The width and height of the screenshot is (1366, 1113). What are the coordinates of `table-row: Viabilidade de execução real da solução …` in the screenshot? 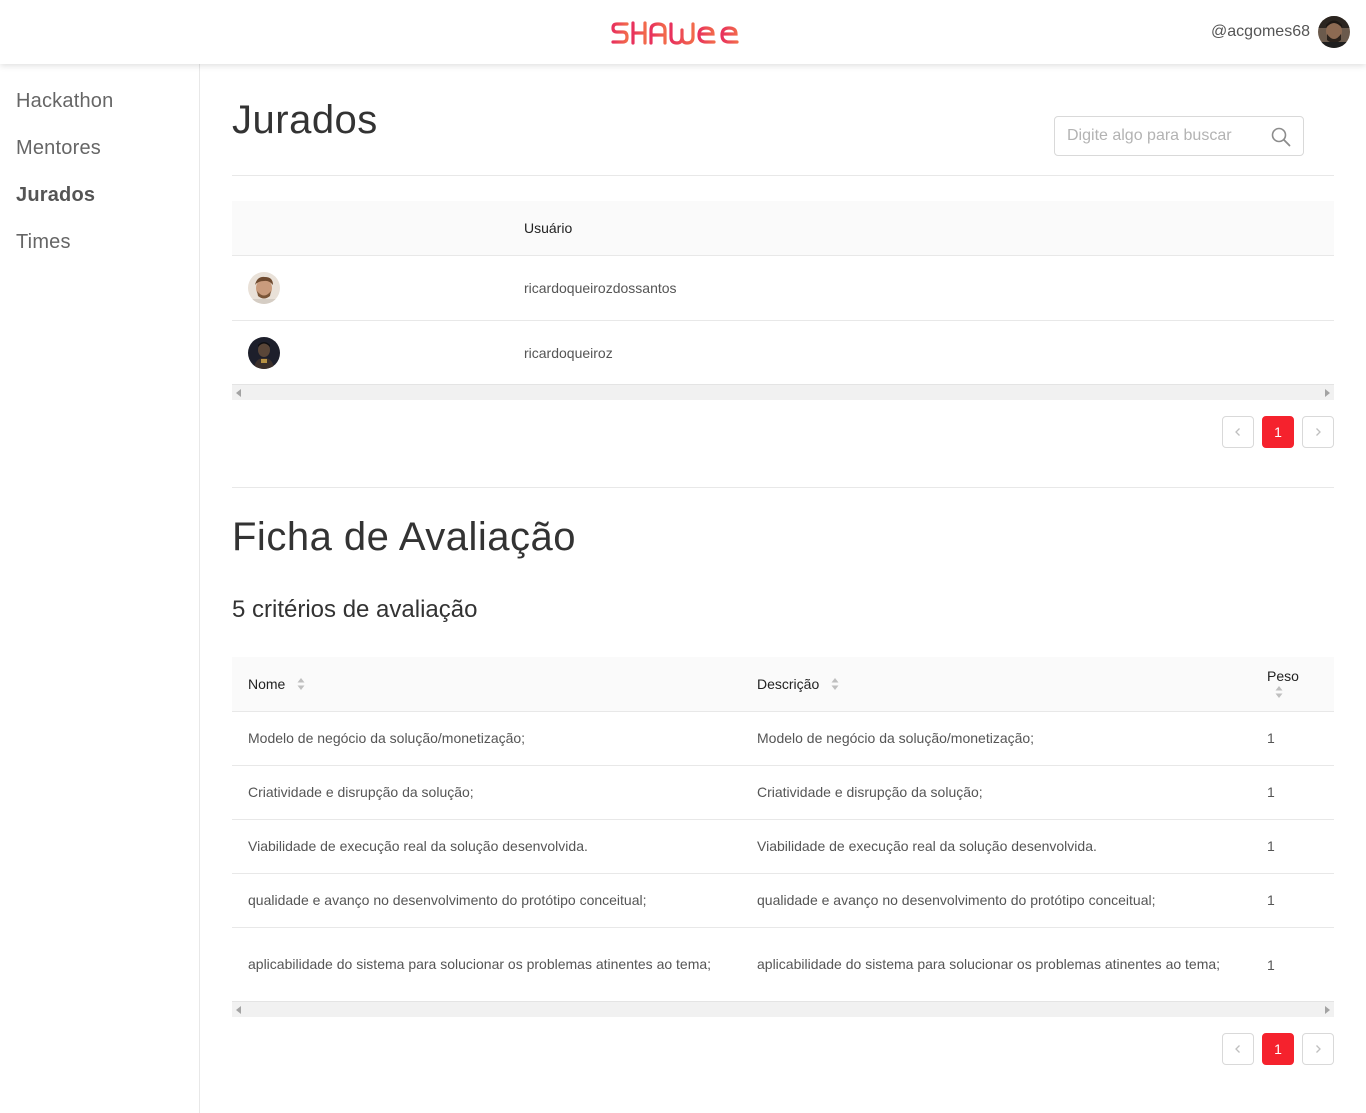 It's located at (783, 846).